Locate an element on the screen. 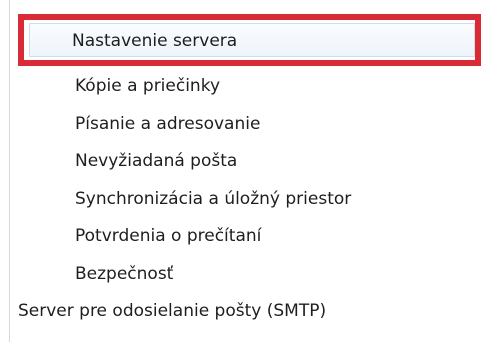 Image resolution: width=481 pixels, height=342 pixels. tree-item-synchronization-and-storage: Synchronizácia a úložný priestor is located at coordinates (238, 199).